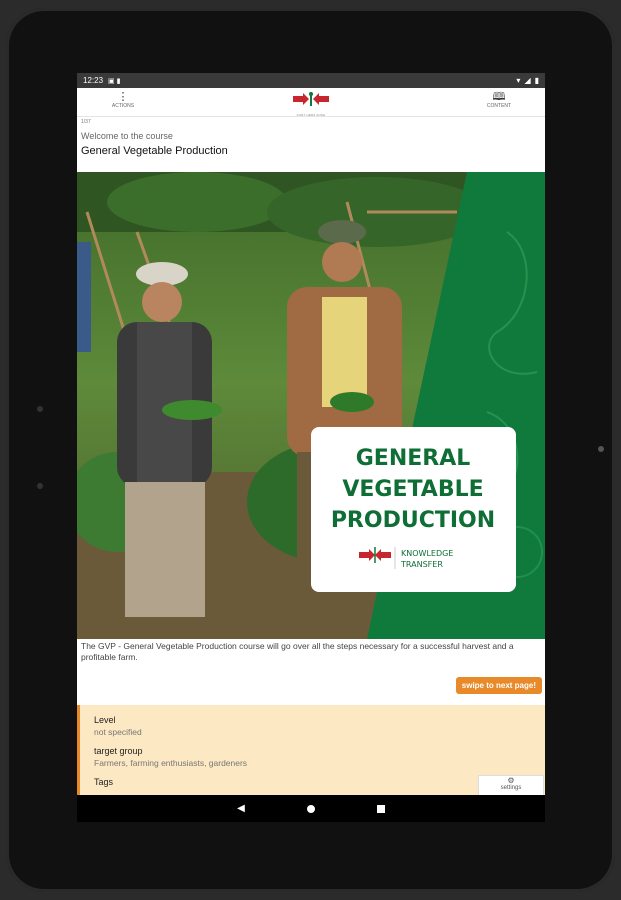  I want to click on logo-arrows-icon, so click(311, 99).